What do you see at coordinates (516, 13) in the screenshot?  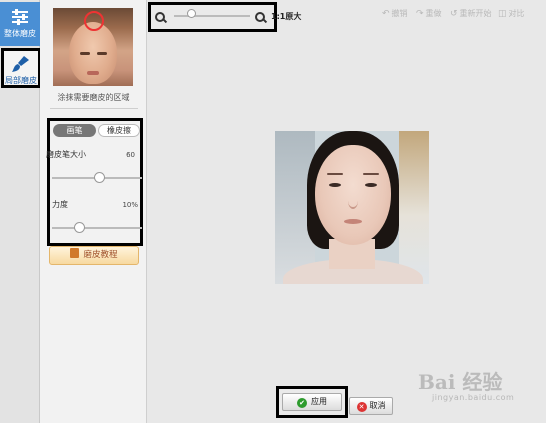 I see `compare-label: 对比` at bounding box center [516, 13].